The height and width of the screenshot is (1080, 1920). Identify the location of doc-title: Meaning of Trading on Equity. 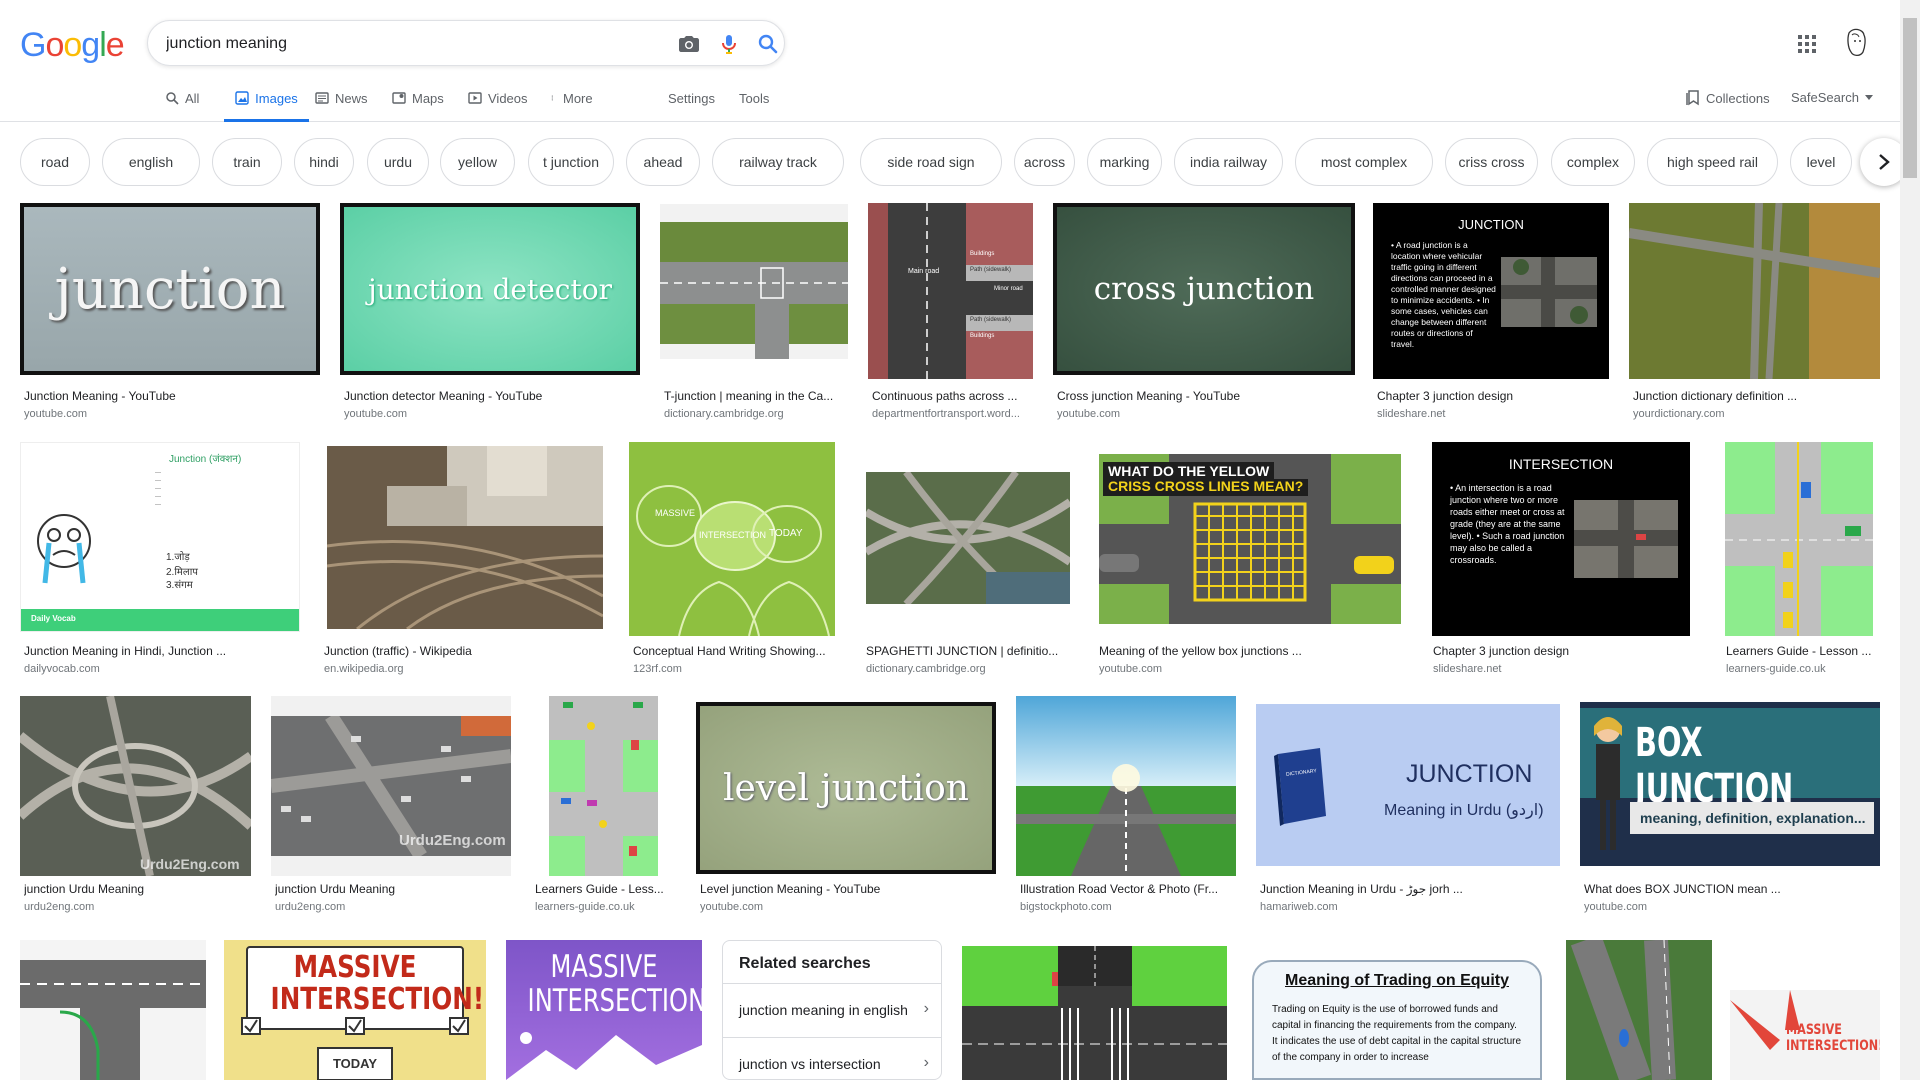
(1397, 980).